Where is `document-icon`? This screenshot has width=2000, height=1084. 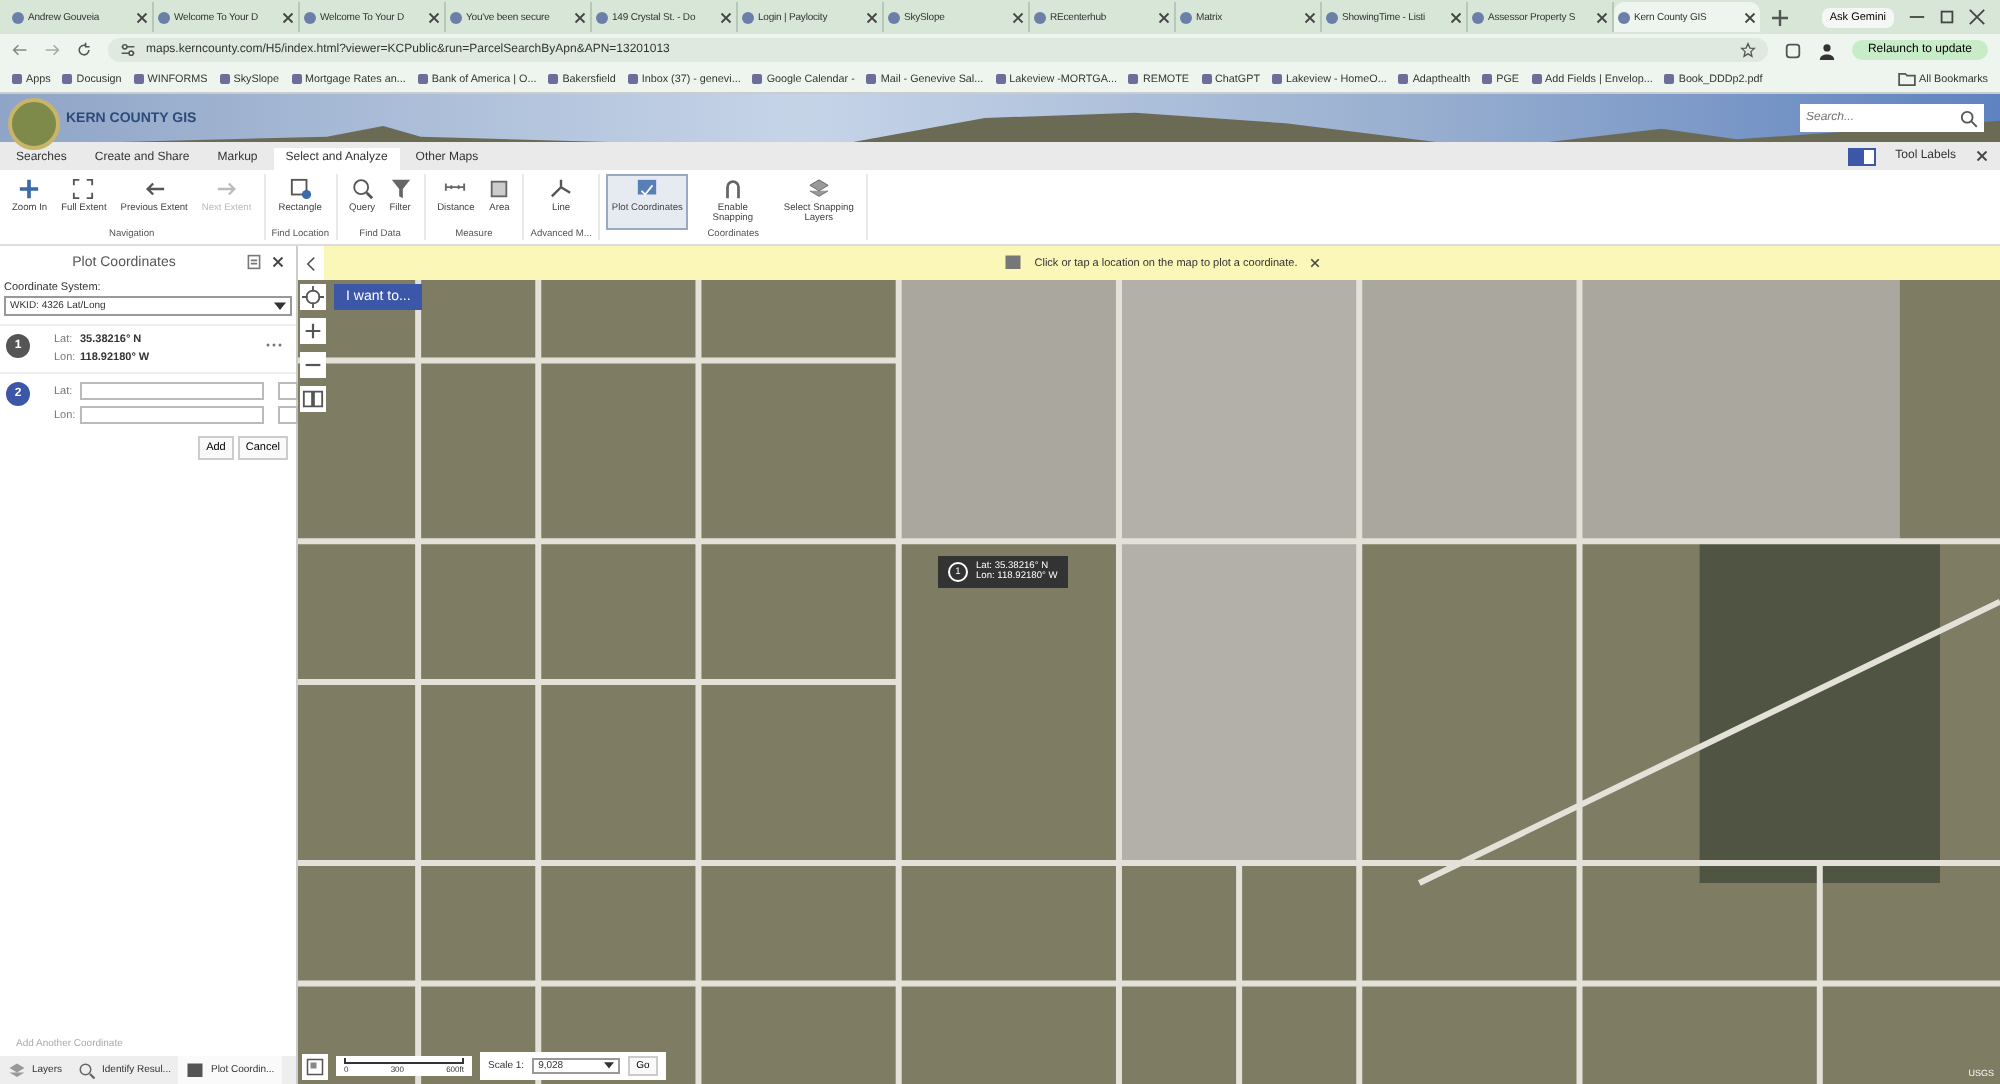
document-icon is located at coordinates (254, 262).